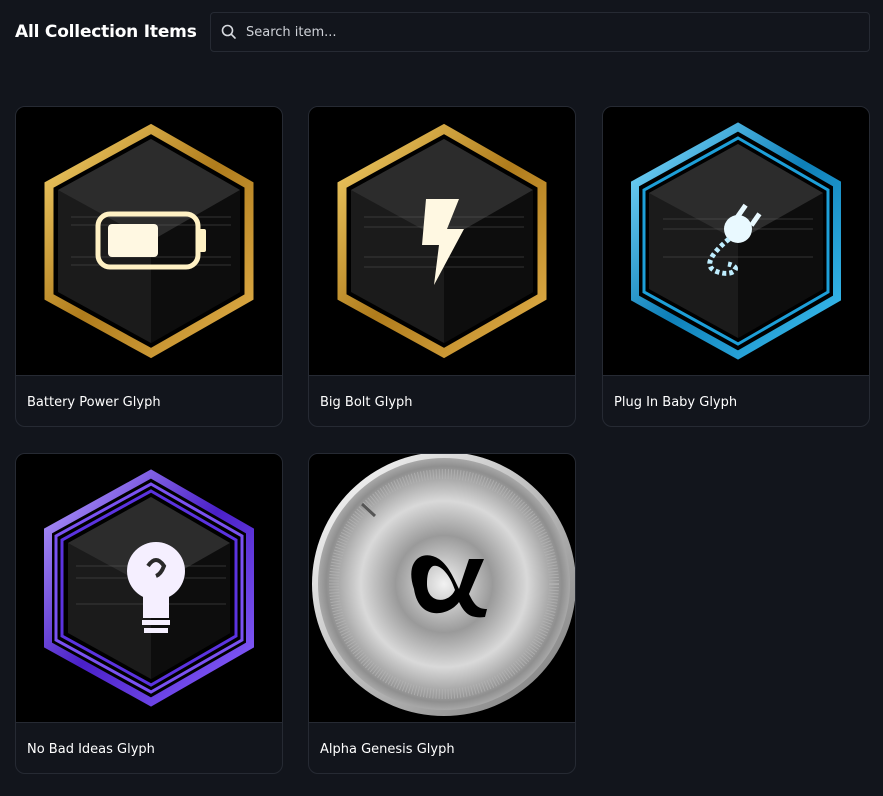  I want to click on battery-icon, so click(149, 241).